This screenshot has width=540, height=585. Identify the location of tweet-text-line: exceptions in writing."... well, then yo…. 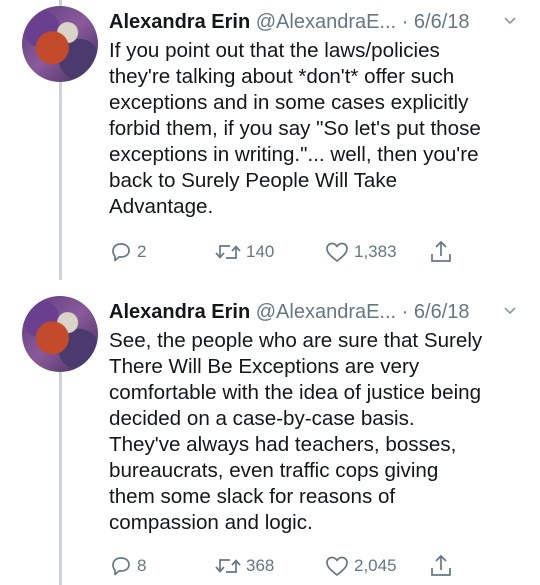
(294, 154).